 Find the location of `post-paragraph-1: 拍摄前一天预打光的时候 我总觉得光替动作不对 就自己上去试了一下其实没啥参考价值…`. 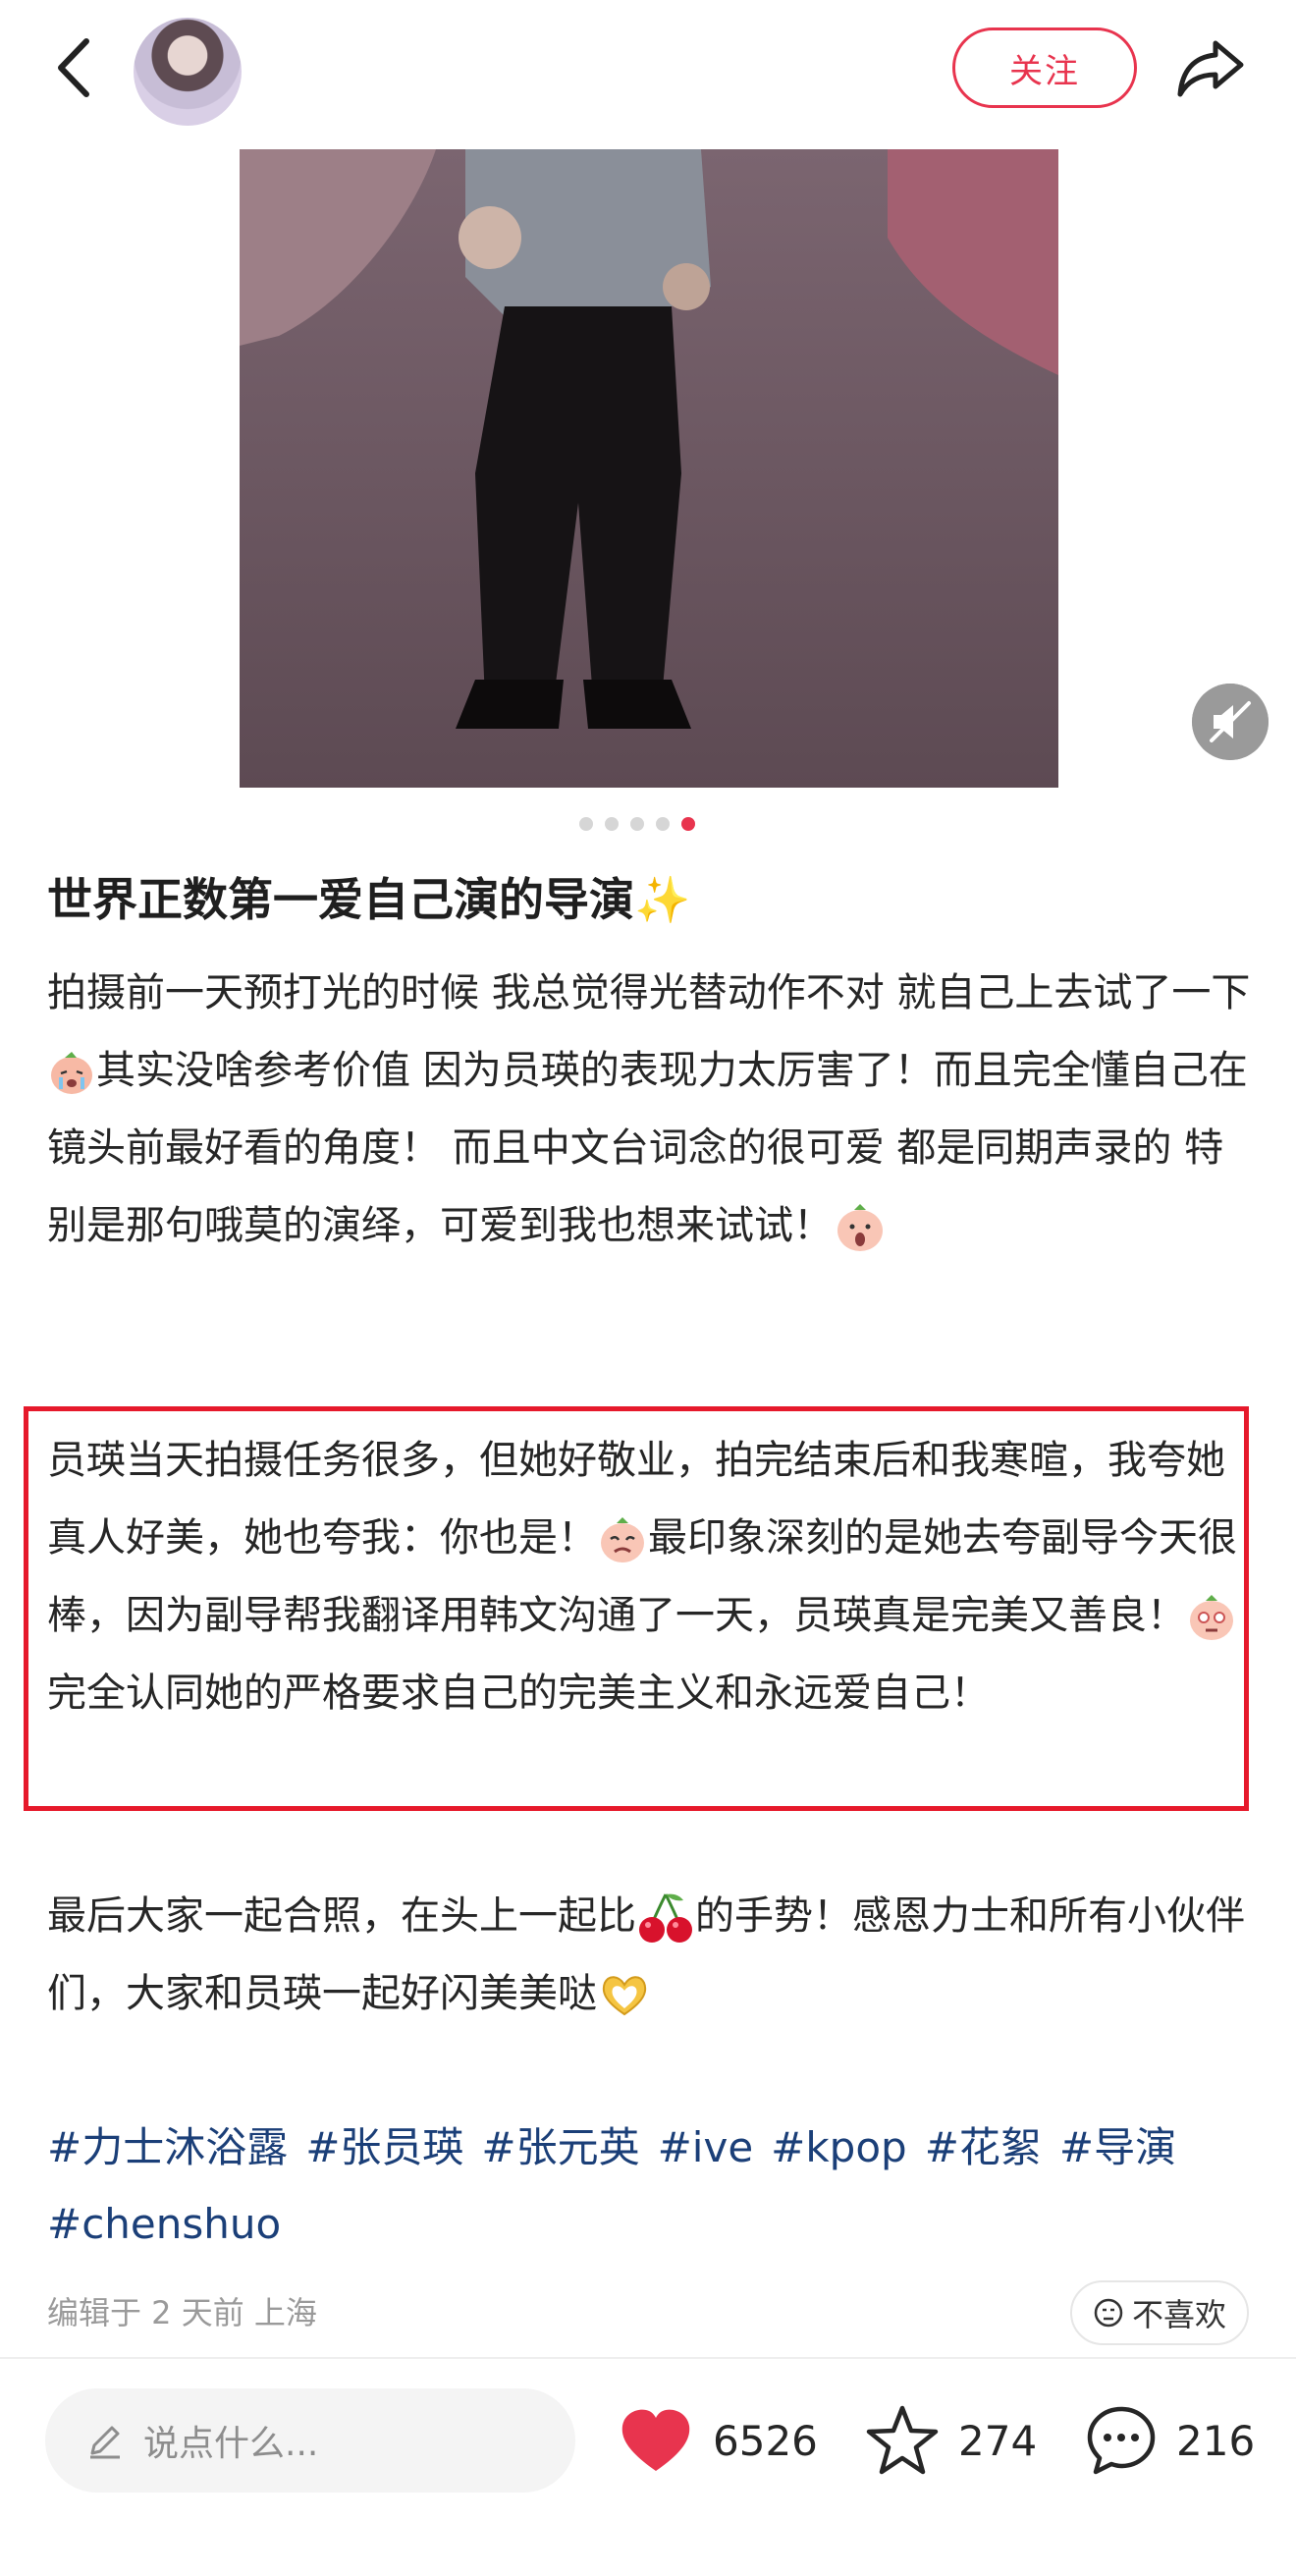

post-paragraph-1: 拍摄前一天预打光的时候 我总觉得光替动作不对 就自己上去试了一下其实没啥参考价值… is located at coordinates (651, 1110).